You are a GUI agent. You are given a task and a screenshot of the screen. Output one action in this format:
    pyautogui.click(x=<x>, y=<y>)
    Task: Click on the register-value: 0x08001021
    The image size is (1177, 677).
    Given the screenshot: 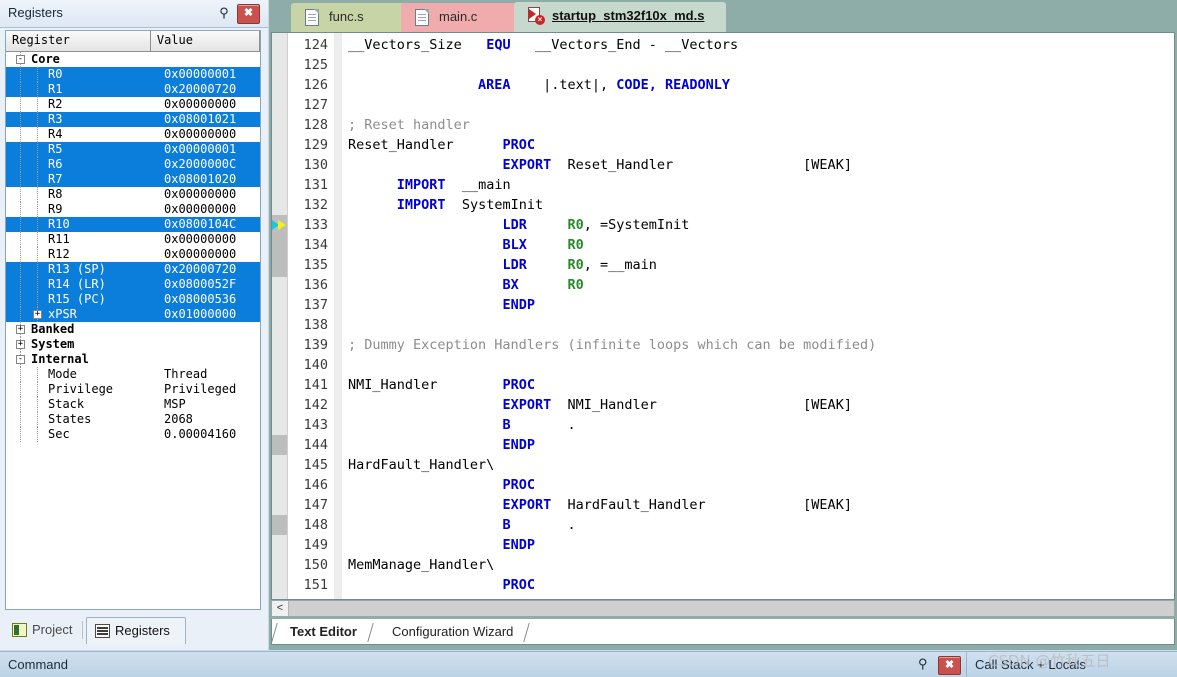 What is the action you would take?
    pyautogui.click(x=200, y=119)
    